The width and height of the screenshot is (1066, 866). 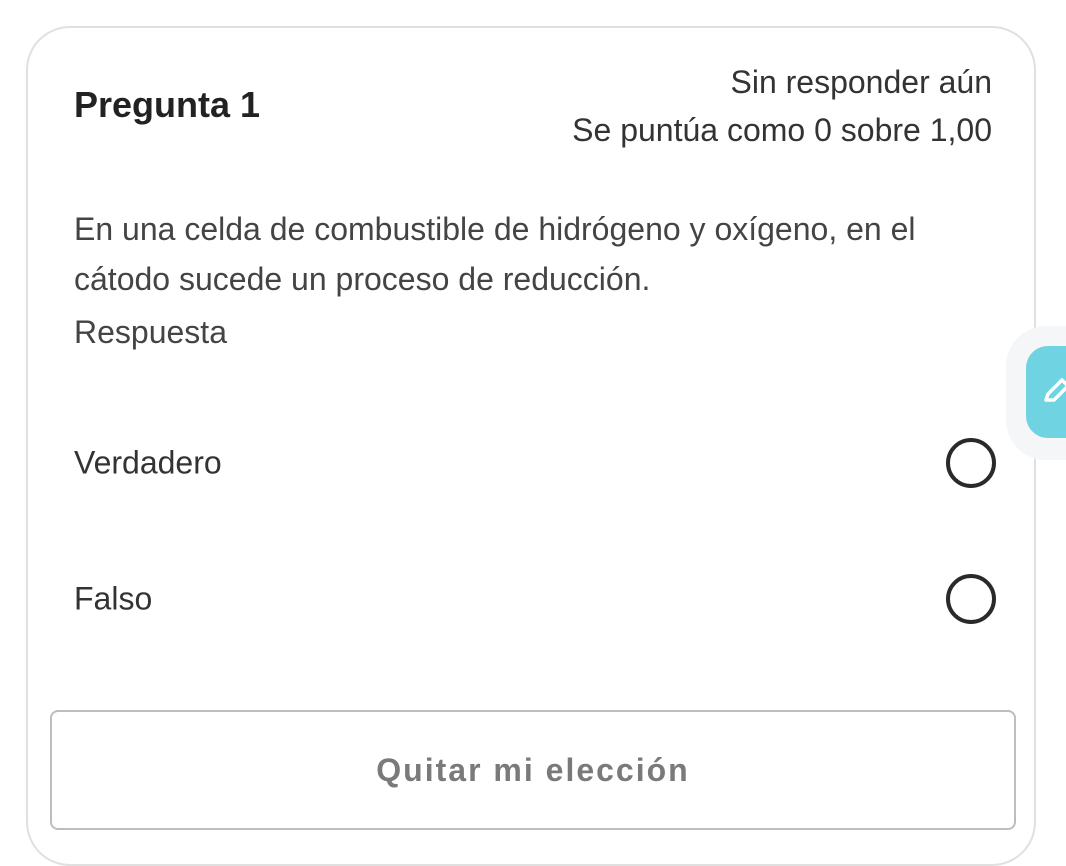 I want to click on clear-choice-button: Quitar mi elección, so click(x=533, y=770).